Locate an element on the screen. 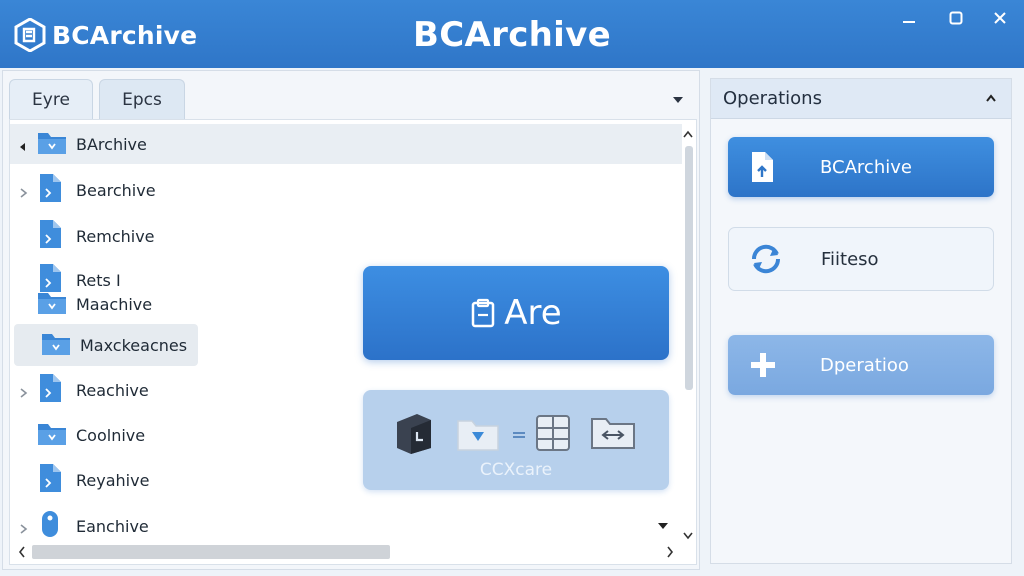 This screenshot has height=576, width=1024. bcarchive-operation-button: BCArchive is located at coordinates (861, 167).